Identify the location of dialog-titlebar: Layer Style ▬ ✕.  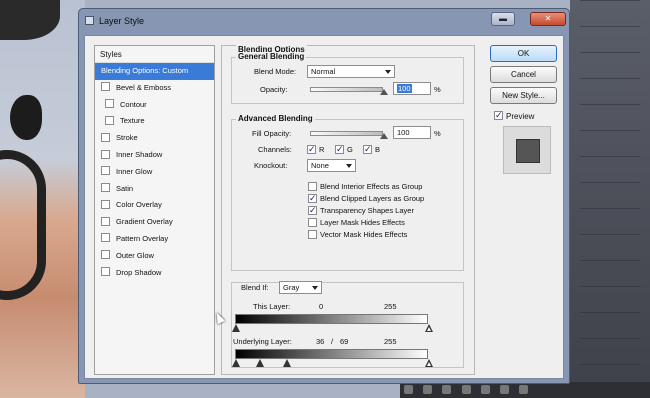
(324, 22).